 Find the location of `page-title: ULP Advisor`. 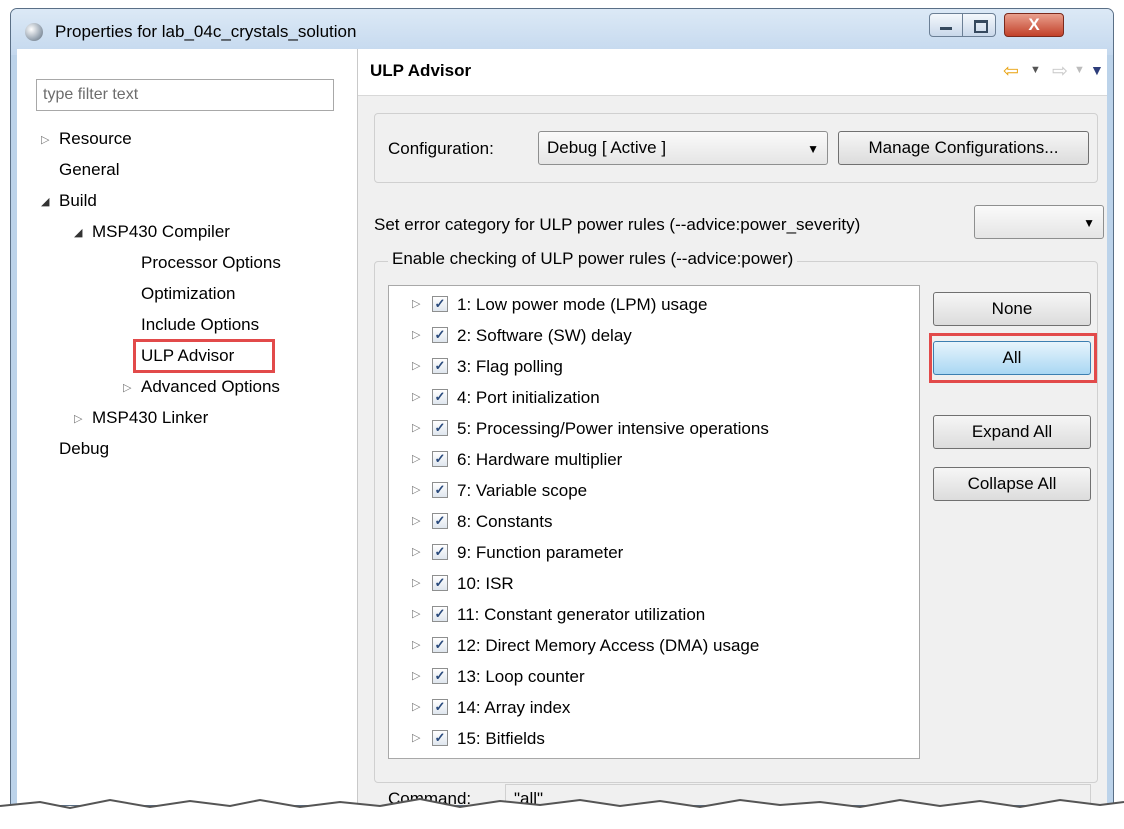

page-title: ULP Advisor is located at coordinates (421, 70).